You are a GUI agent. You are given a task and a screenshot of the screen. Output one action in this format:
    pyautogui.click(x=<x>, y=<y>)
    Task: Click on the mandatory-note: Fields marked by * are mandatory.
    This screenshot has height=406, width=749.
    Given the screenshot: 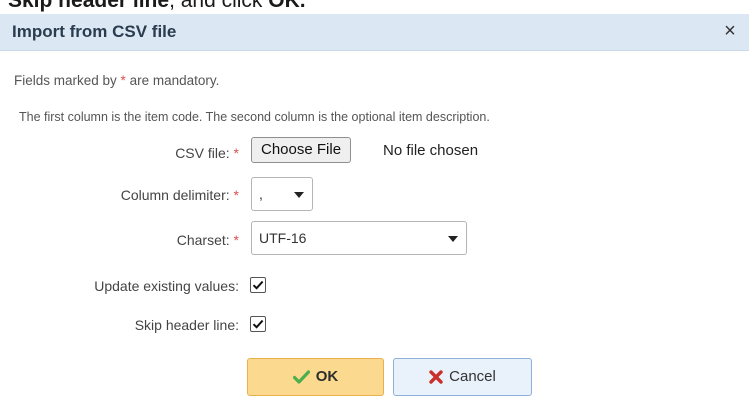 What is the action you would take?
    pyautogui.click(x=116, y=80)
    